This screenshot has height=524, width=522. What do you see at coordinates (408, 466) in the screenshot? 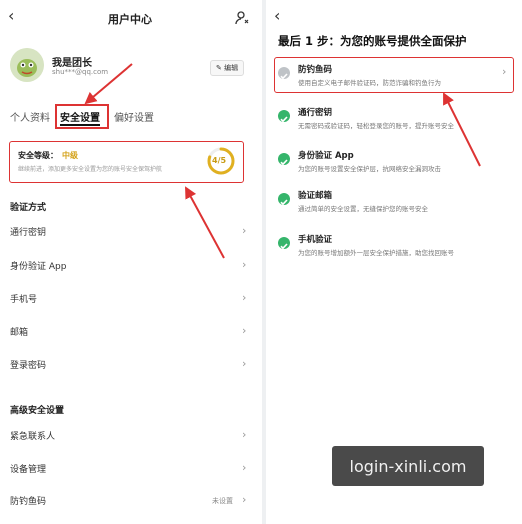
I see `watermark: login-xinli.com` at bounding box center [408, 466].